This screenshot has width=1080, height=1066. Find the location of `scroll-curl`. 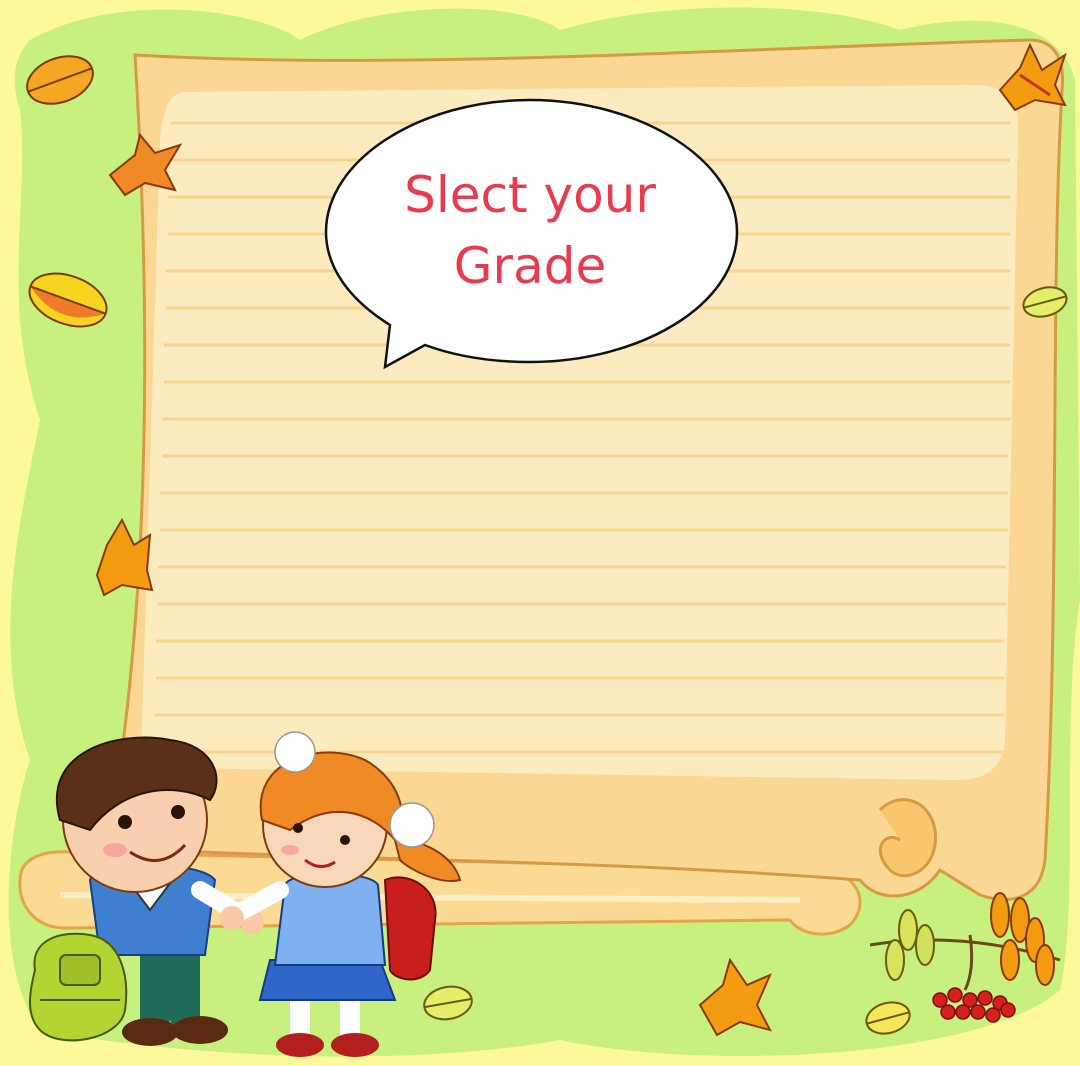

scroll-curl is located at coordinates (907, 838).